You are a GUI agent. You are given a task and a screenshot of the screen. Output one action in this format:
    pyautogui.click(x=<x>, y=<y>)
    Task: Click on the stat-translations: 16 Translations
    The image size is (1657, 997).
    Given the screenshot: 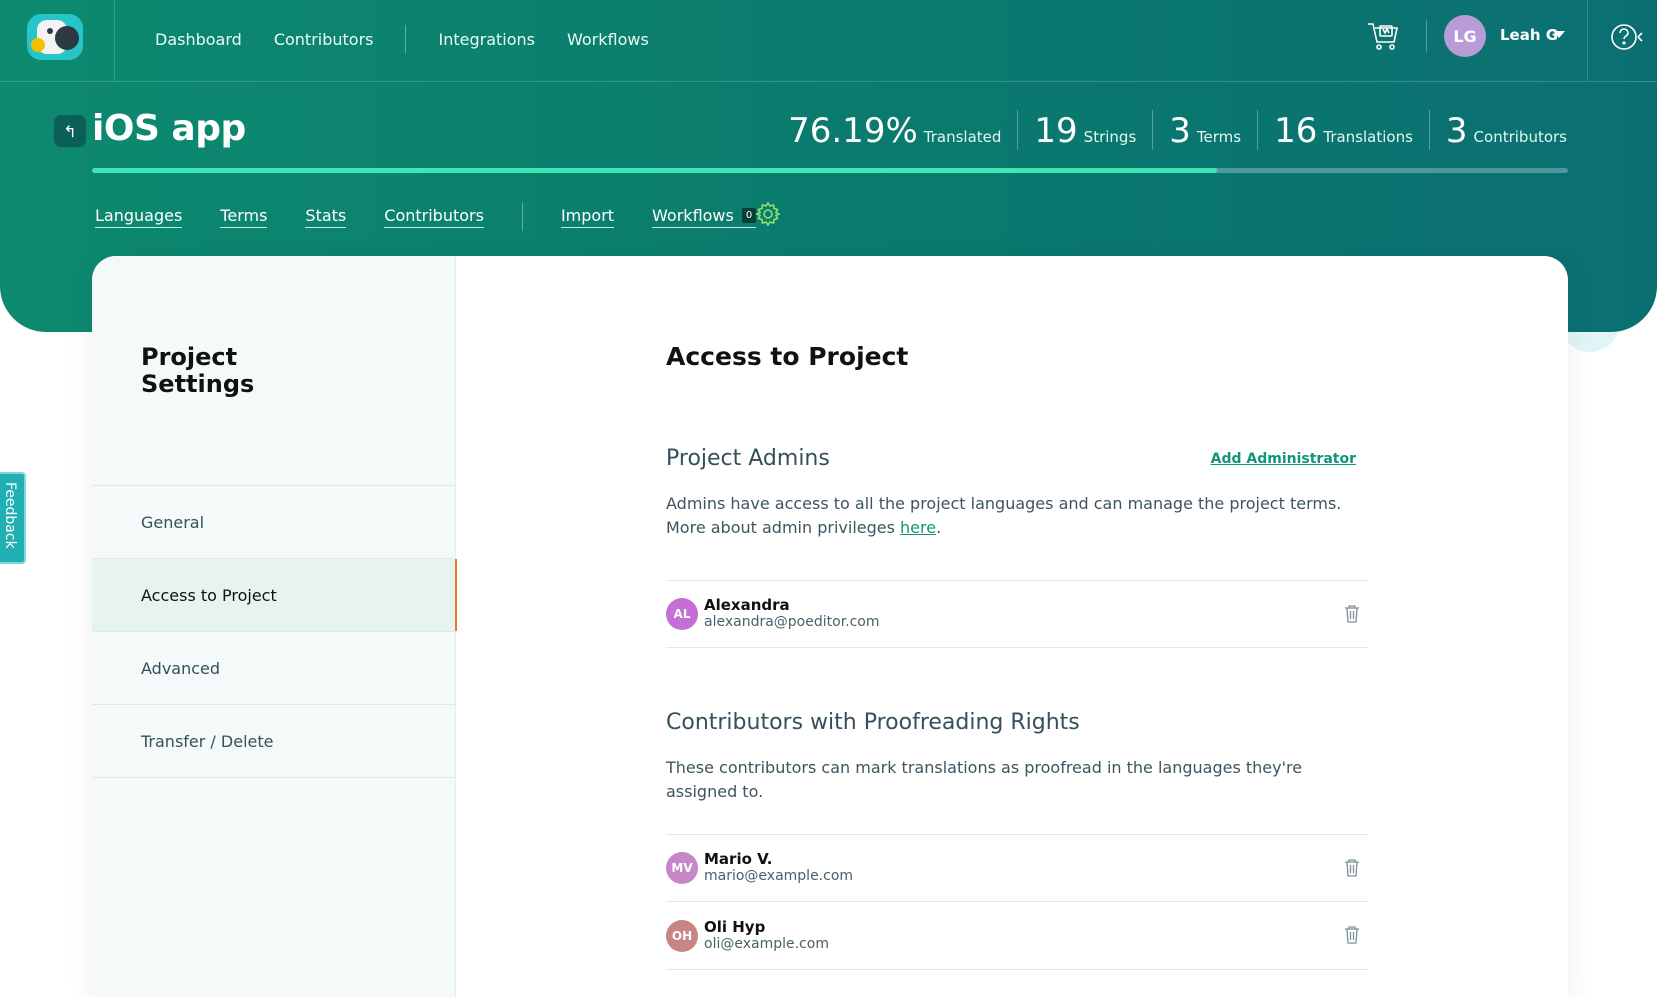 What is the action you would take?
    pyautogui.click(x=1343, y=130)
    